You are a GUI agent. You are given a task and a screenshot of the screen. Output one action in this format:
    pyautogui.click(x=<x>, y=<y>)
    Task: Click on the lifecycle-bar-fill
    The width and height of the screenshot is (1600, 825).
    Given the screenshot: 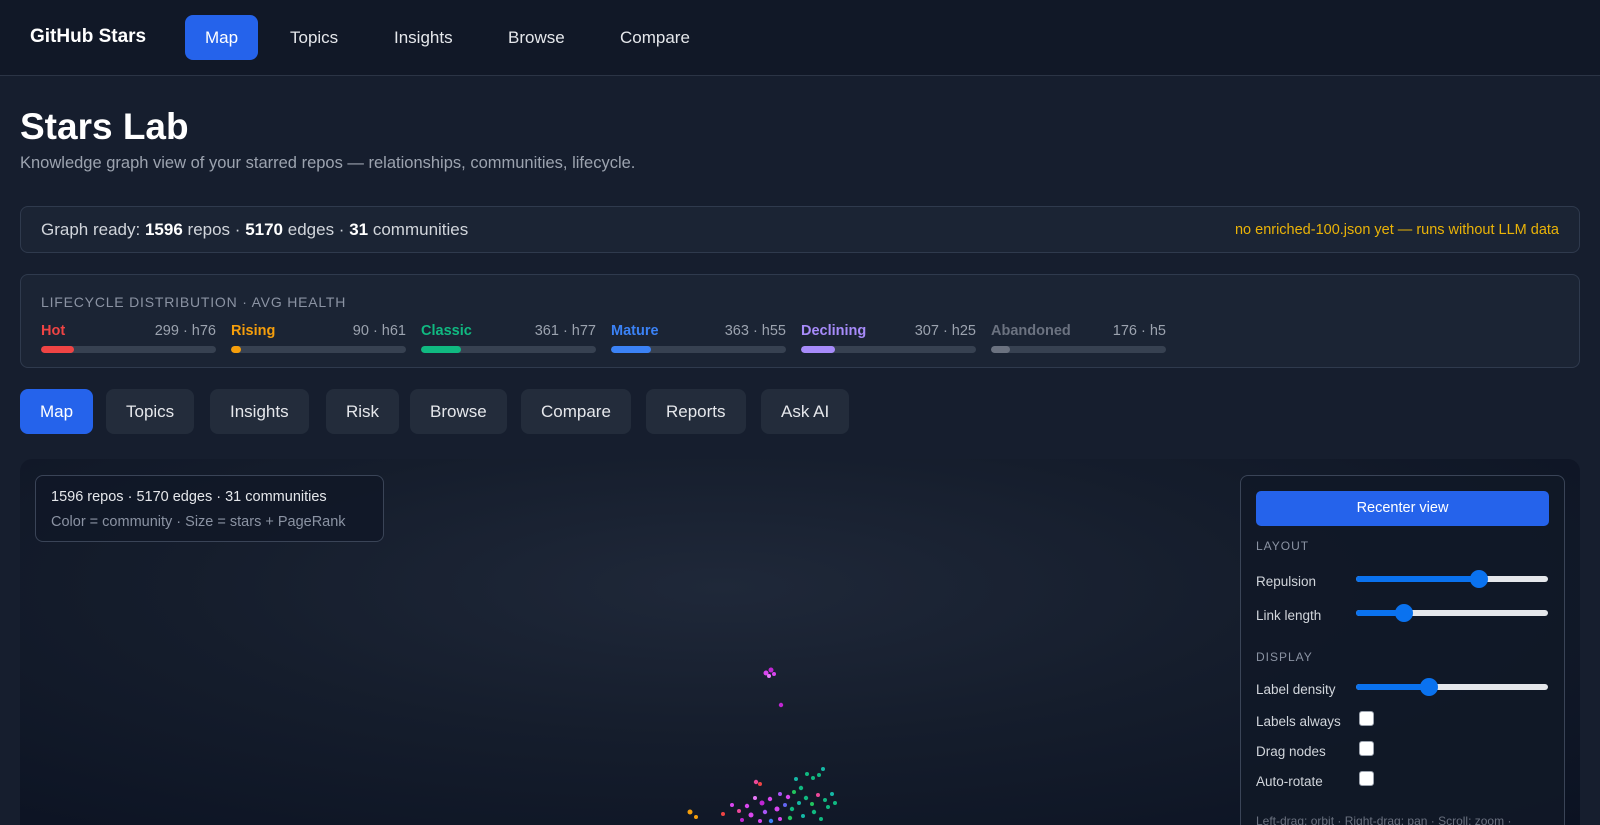 What is the action you would take?
    pyautogui.click(x=818, y=349)
    